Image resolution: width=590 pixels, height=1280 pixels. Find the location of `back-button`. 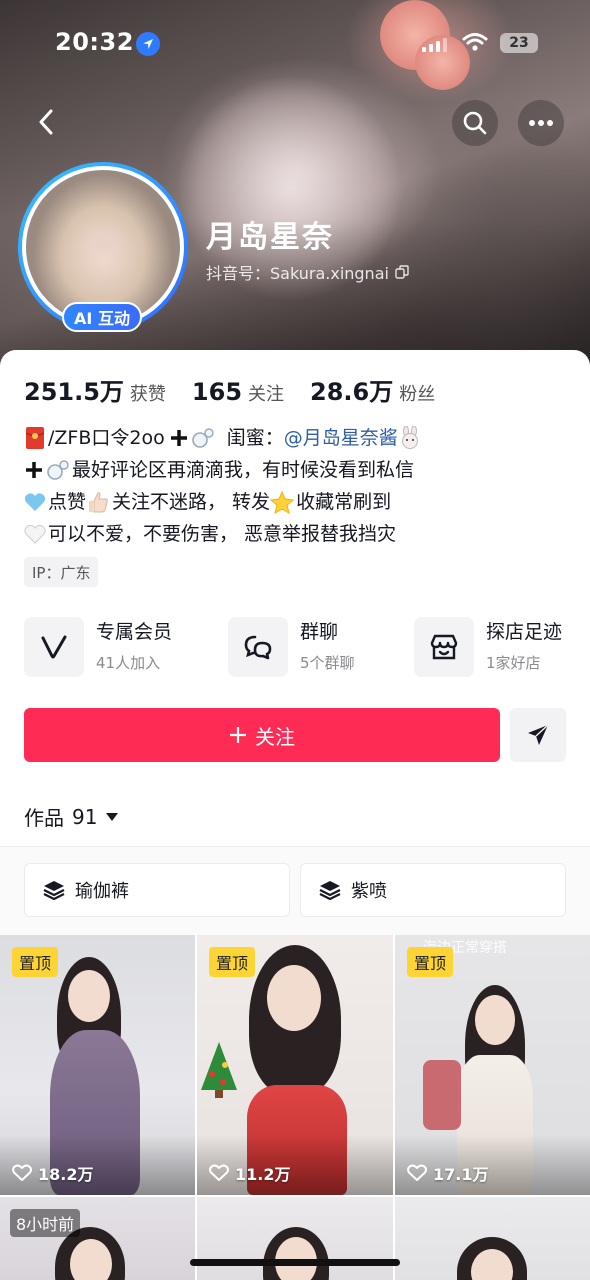

back-button is located at coordinates (46, 122).